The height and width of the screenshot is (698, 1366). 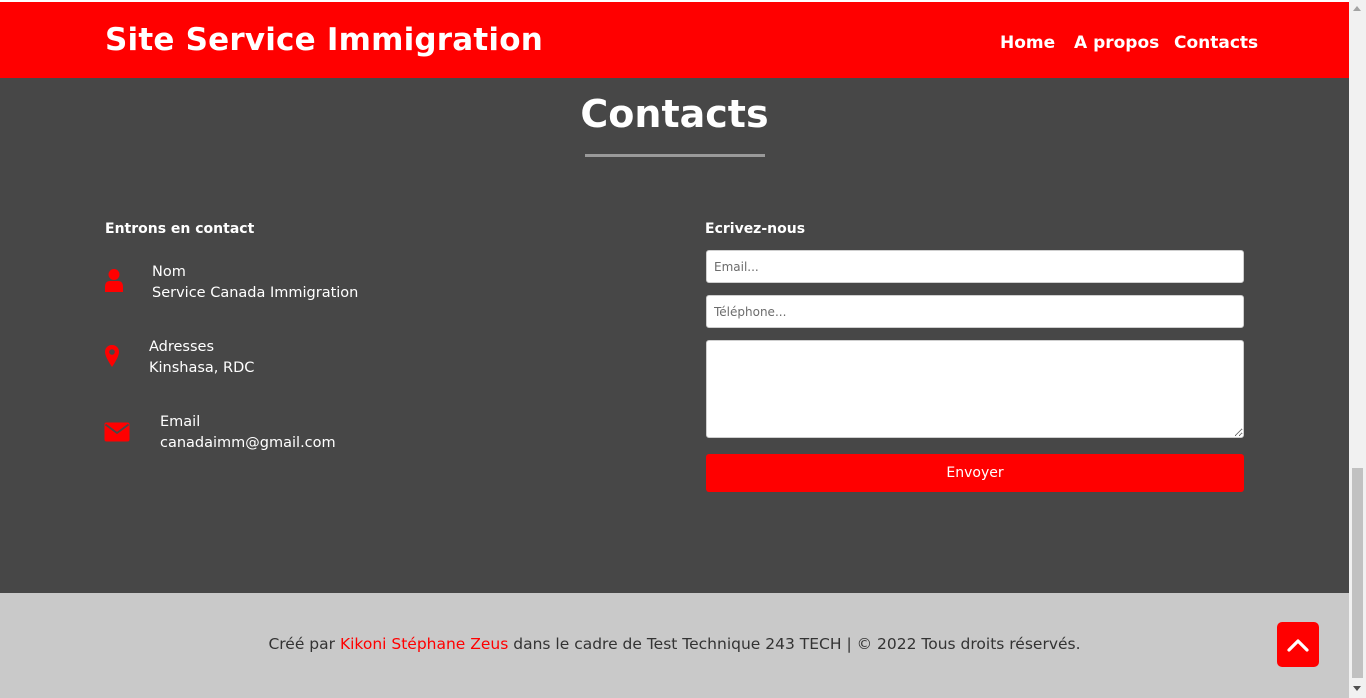 I want to click on contact-address-value: Kinshasa, RDC, so click(x=202, y=368).